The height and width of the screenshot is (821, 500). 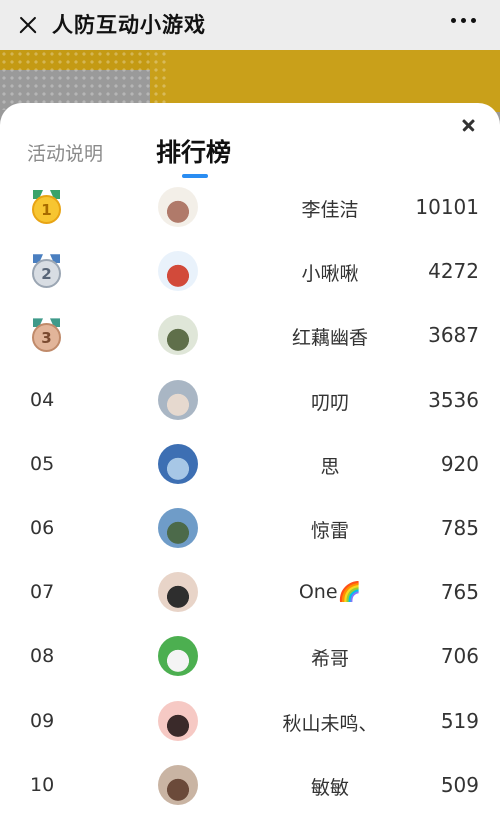 What do you see at coordinates (46, 209) in the screenshot?
I see `medal-digit: 1` at bounding box center [46, 209].